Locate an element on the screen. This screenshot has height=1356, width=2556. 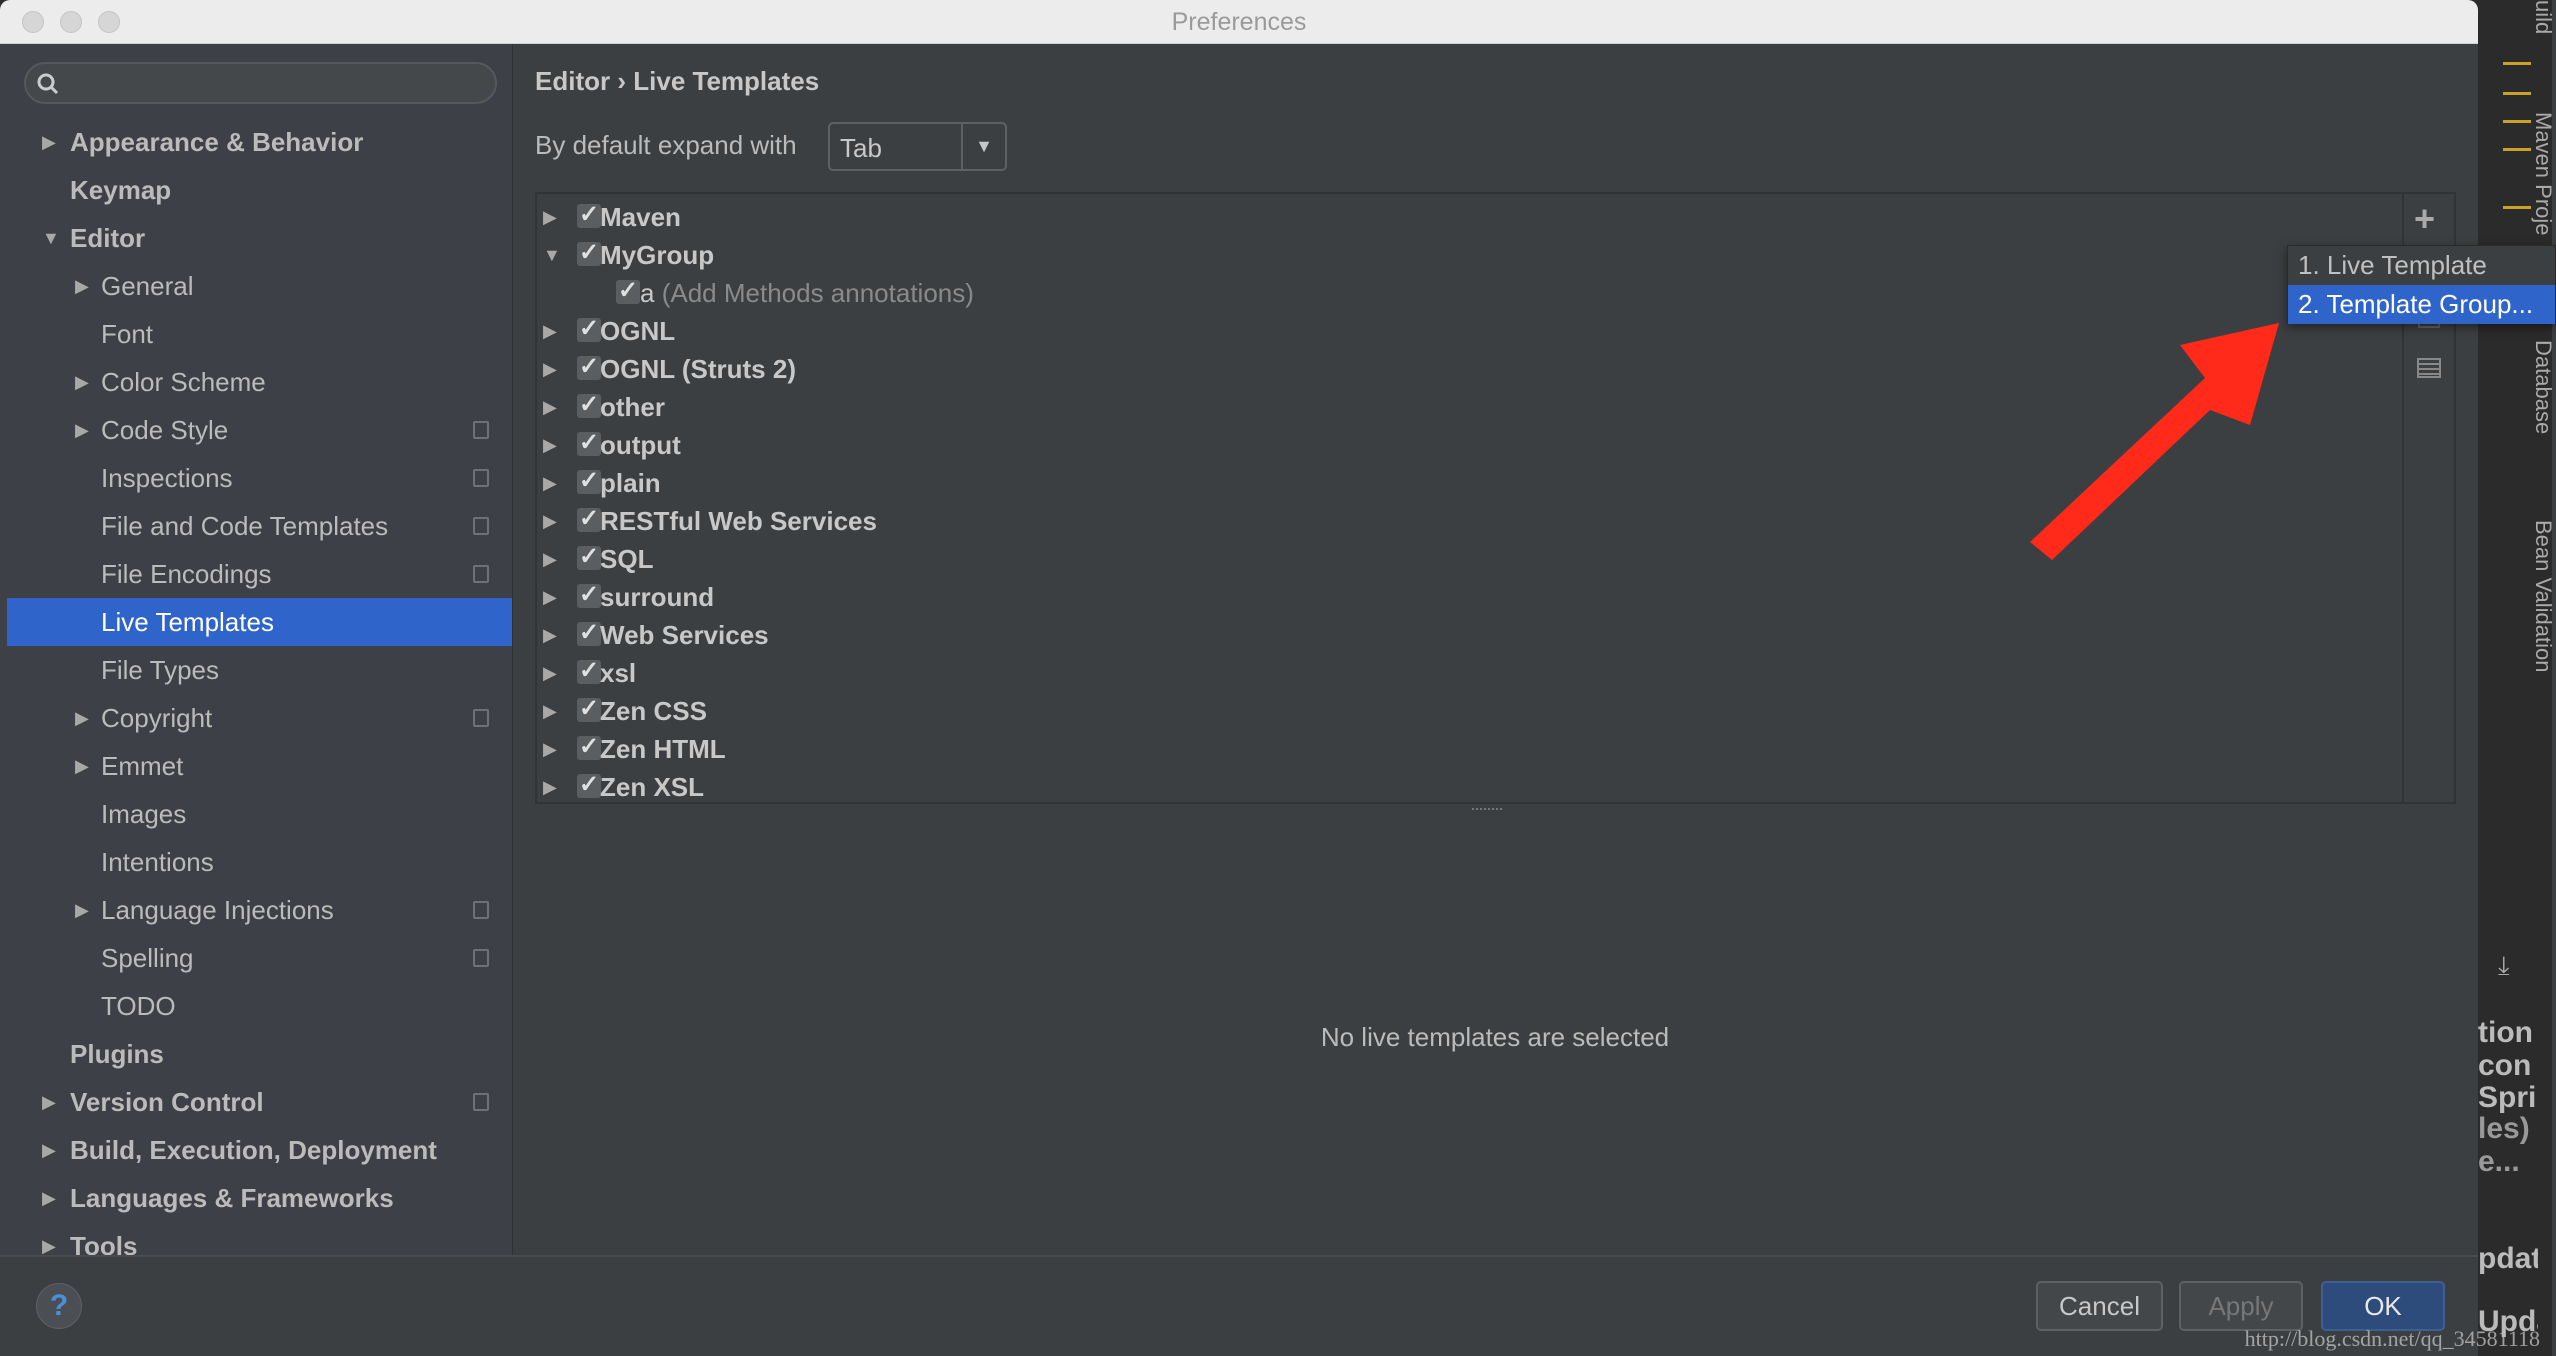
red-arrow-icon is located at coordinates (2154, 441).